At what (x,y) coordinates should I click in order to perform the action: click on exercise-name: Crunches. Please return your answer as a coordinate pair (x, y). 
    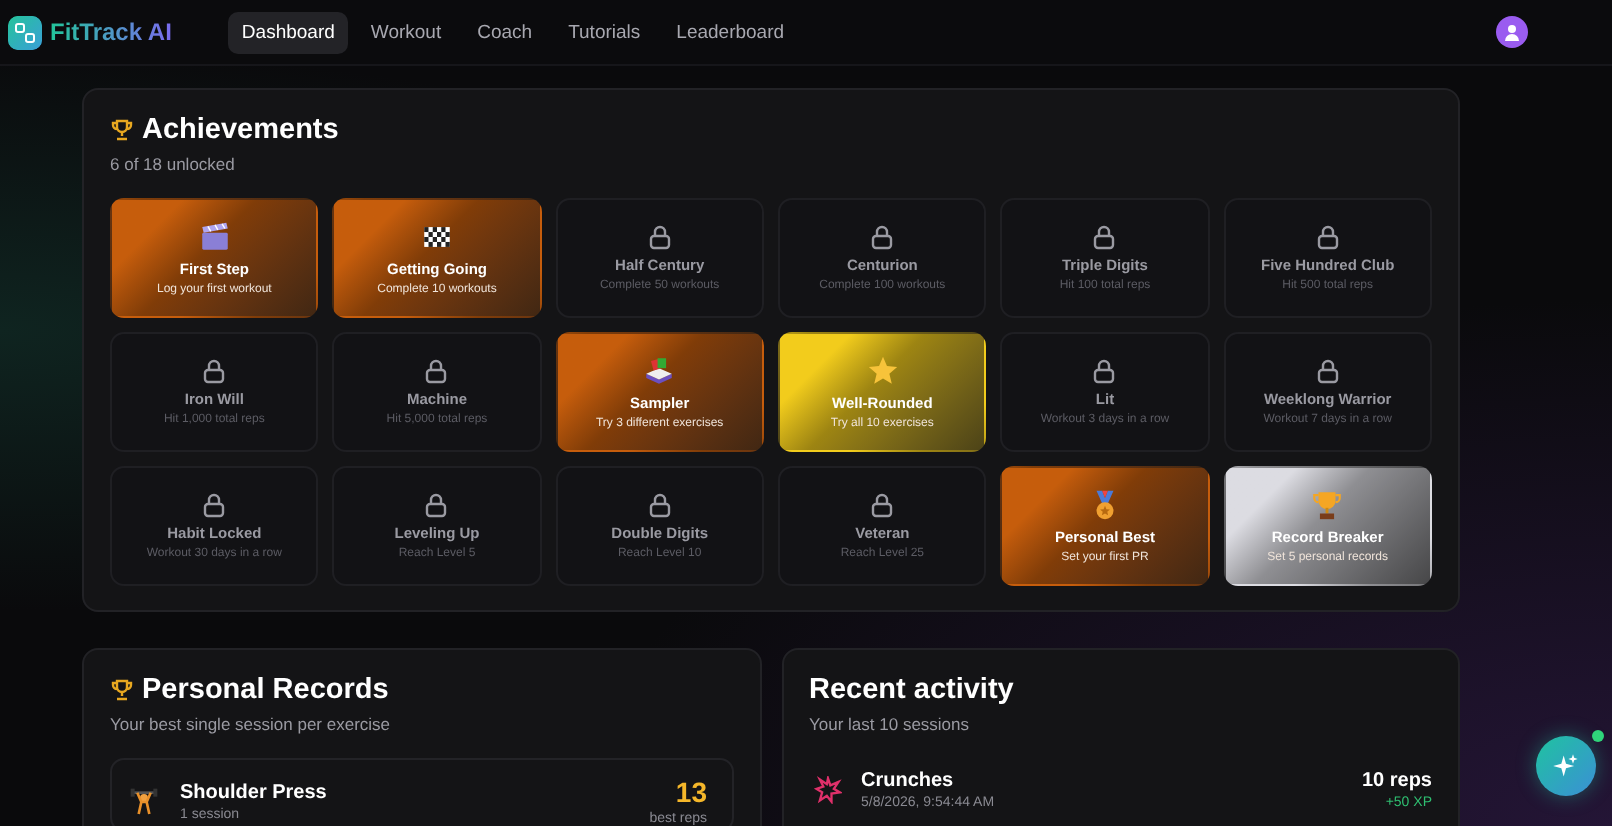
    Looking at the image, I should click on (908, 781).